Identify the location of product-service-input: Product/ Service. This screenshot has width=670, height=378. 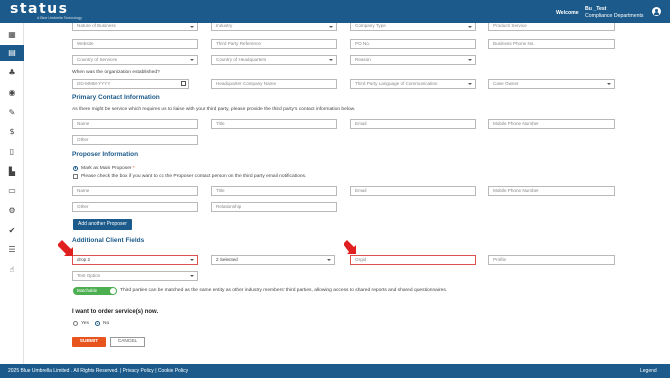
(551, 27).